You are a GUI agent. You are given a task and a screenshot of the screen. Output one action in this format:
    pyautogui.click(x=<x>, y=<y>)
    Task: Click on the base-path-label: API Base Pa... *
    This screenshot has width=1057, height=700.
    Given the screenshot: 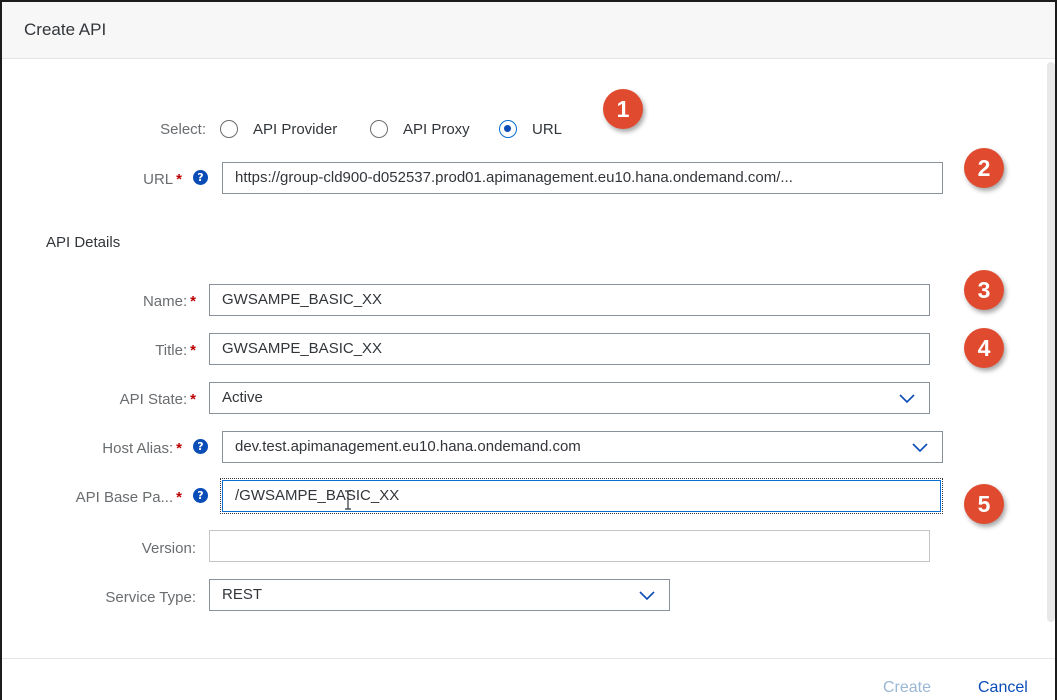 What is the action you would take?
    pyautogui.click(x=107, y=497)
    